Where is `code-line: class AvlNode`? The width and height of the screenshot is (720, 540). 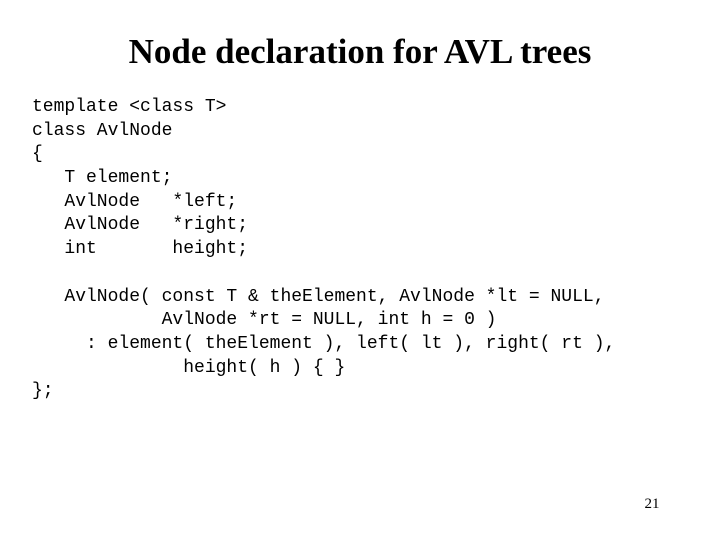
code-line: class AvlNode is located at coordinates (102, 130).